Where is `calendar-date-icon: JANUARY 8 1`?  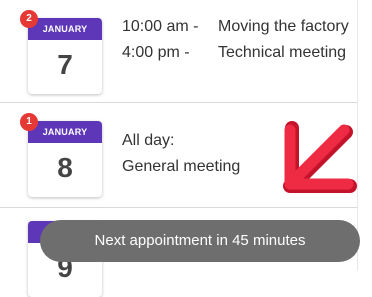 calendar-date-icon: JANUARY 8 1 is located at coordinates (61, 155).